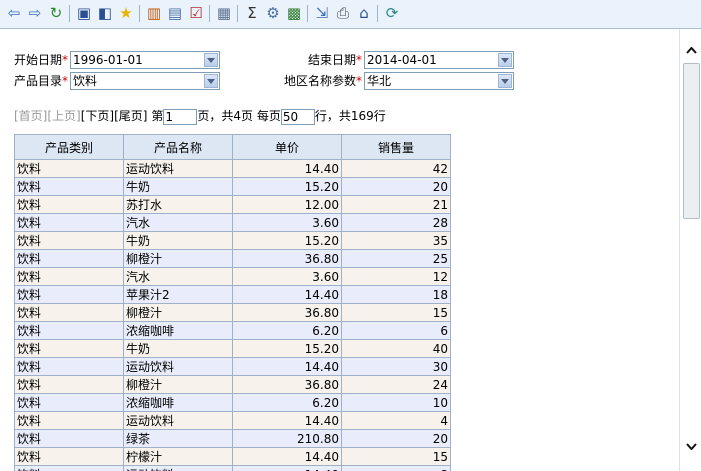 The width and height of the screenshot is (701, 471). Describe the element at coordinates (126, 13) in the screenshot. I see `favorite-icon: ★` at that location.